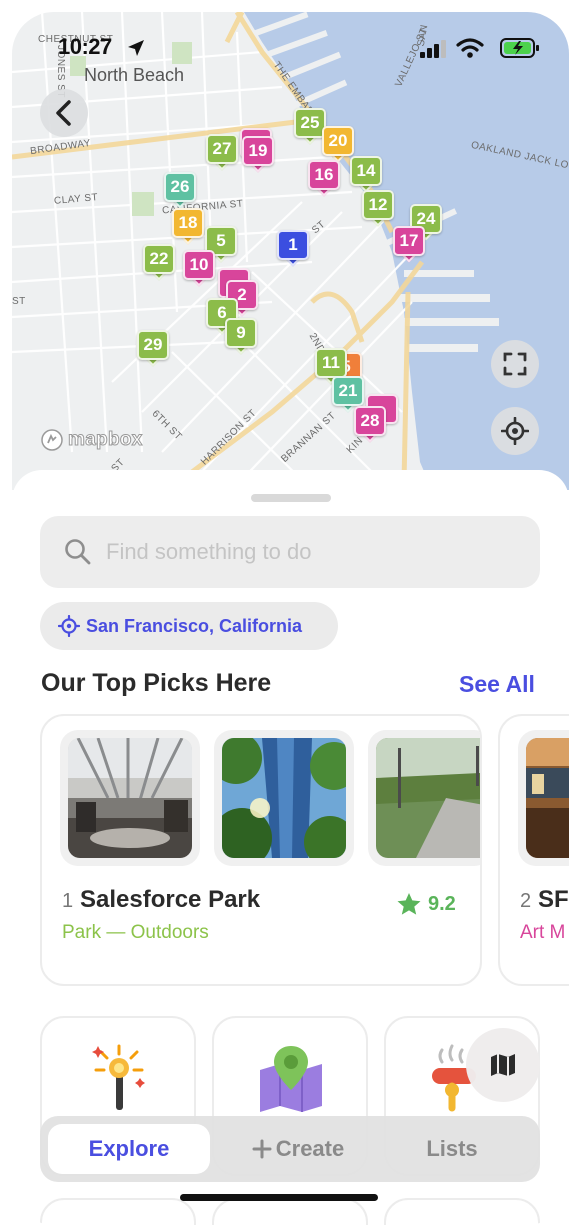 Image resolution: width=581 pixels, height=1225 pixels. What do you see at coordinates (194, 625) in the screenshot?
I see `location-chip-label: San Francisco, California` at bounding box center [194, 625].